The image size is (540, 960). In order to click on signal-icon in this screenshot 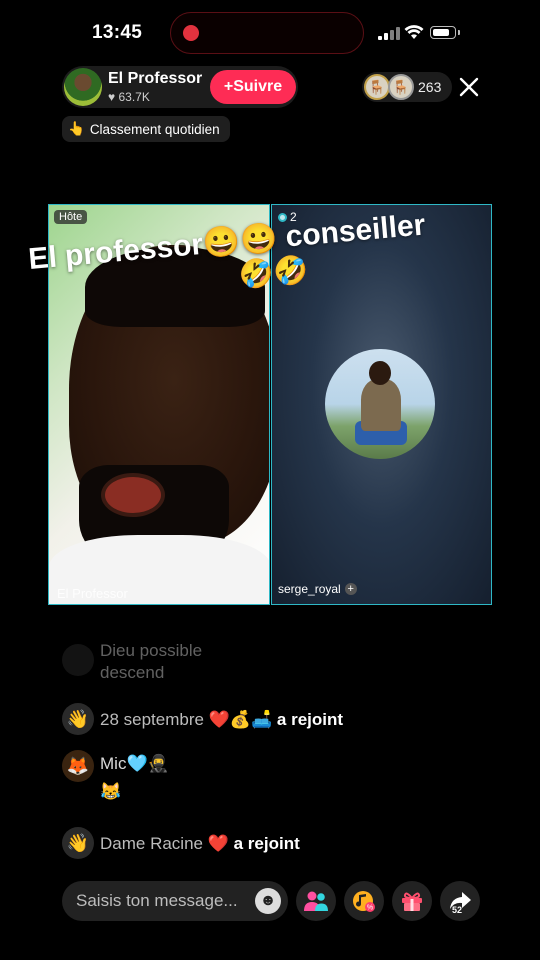, I will do `click(389, 33)`.